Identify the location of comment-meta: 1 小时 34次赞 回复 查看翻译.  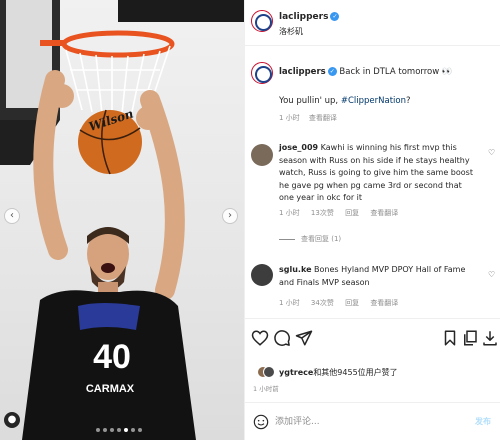
(343, 303).